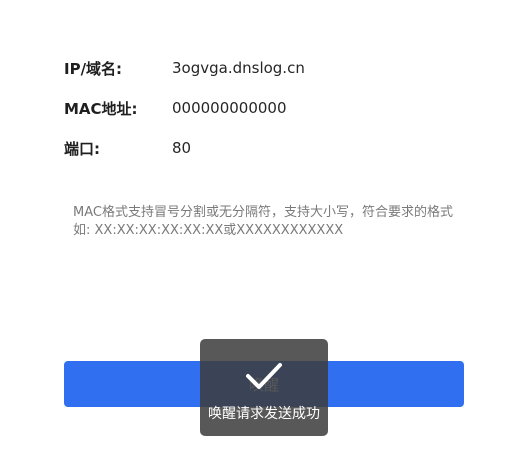 The image size is (511, 473). What do you see at coordinates (229, 108) in the screenshot?
I see `mac-value: 000000000000` at bounding box center [229, 108].